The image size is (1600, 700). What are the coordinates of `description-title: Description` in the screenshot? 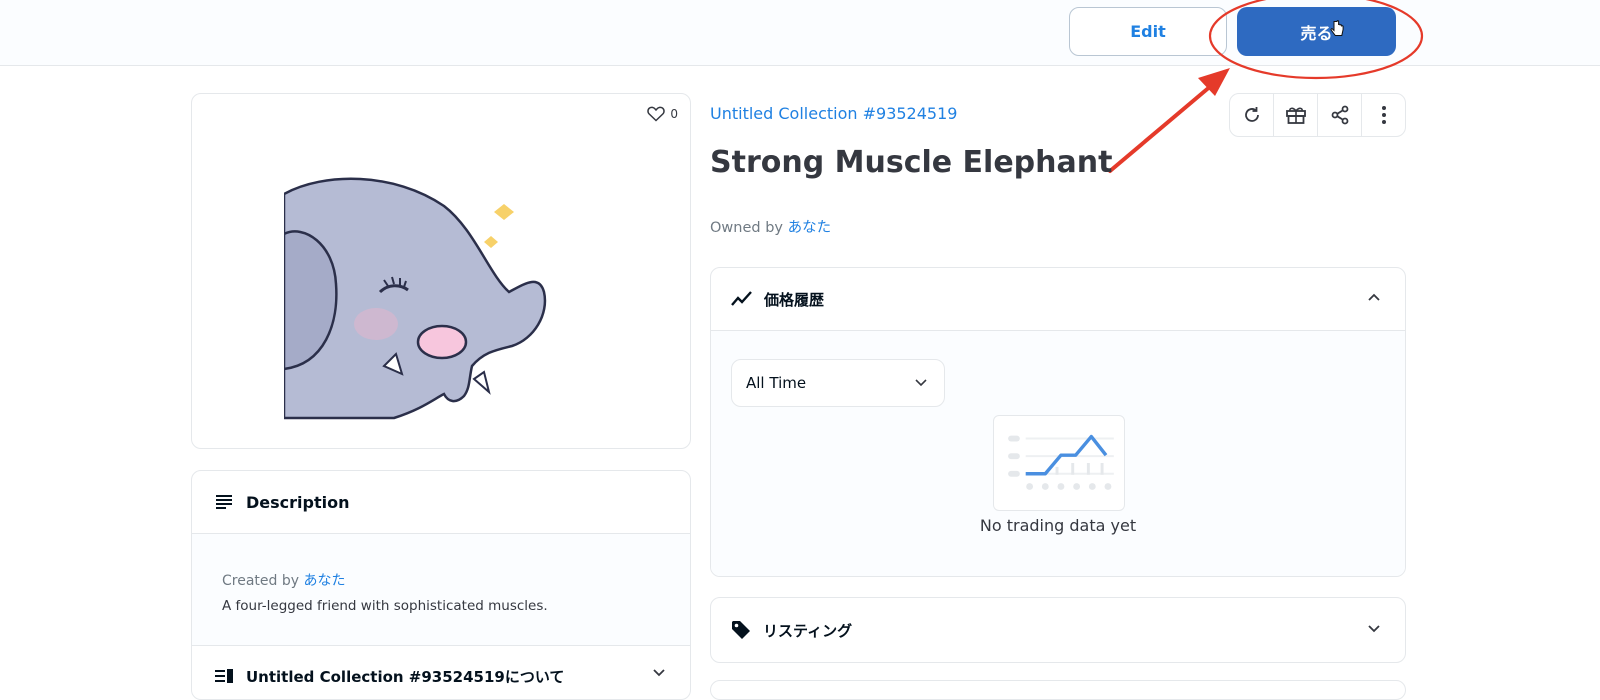 It's located at (298, 502).